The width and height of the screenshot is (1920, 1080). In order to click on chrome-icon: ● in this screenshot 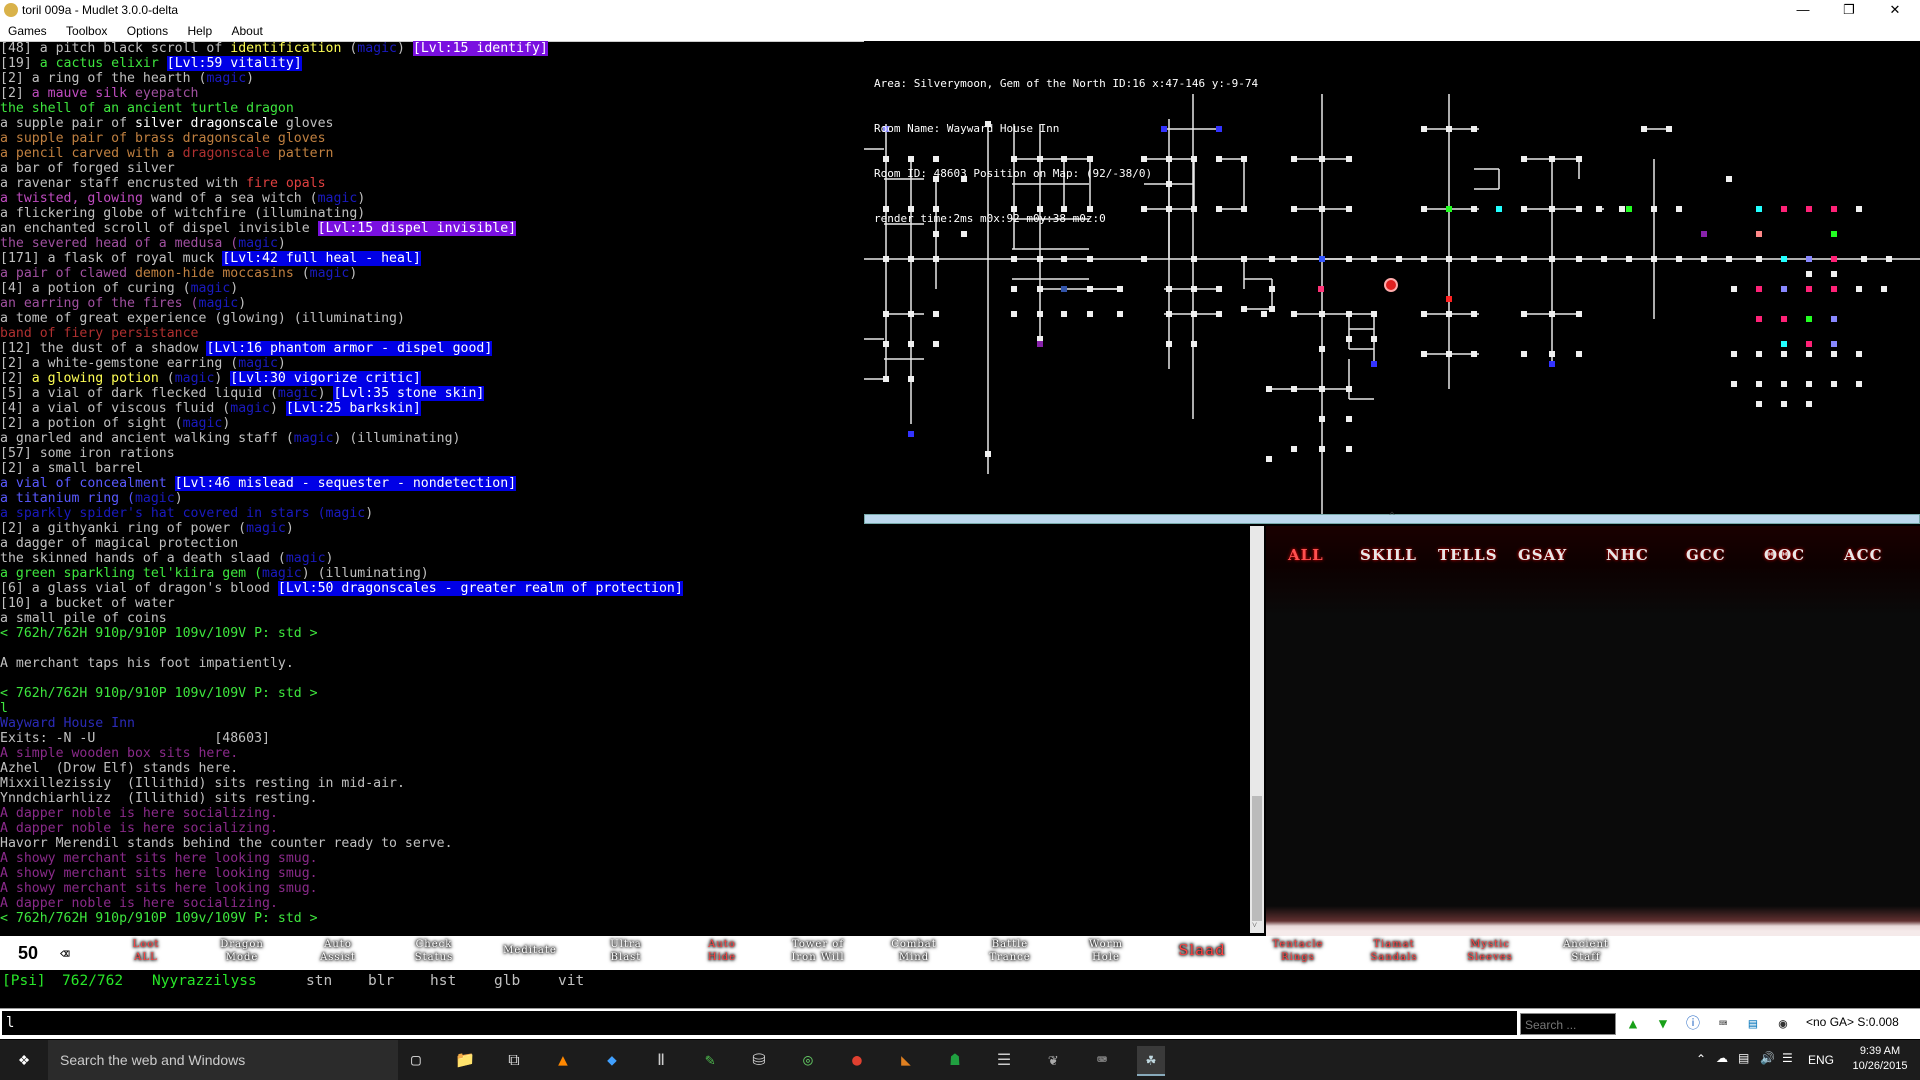, I will do `click(857, 1060)`.